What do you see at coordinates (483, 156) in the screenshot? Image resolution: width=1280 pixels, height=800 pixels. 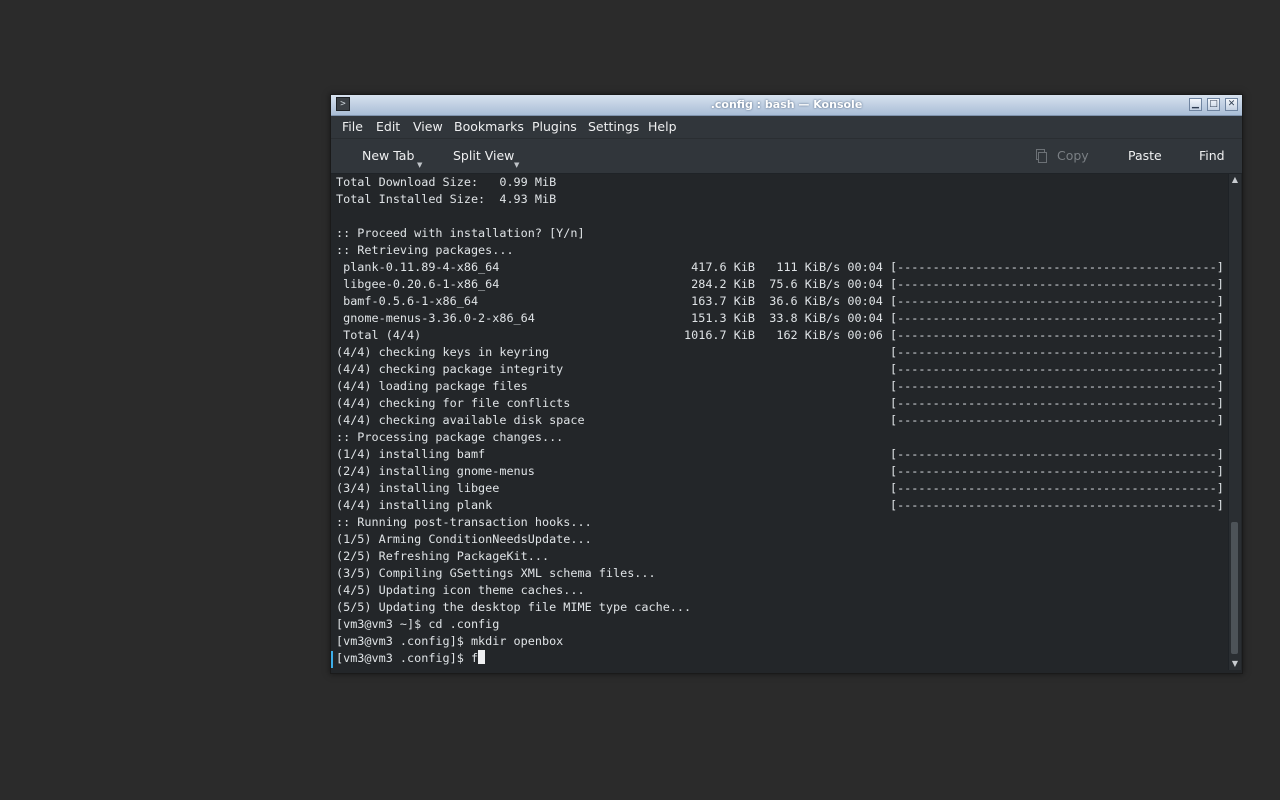 I see `split-view-button: Split View` at bounding box center [483, 156].